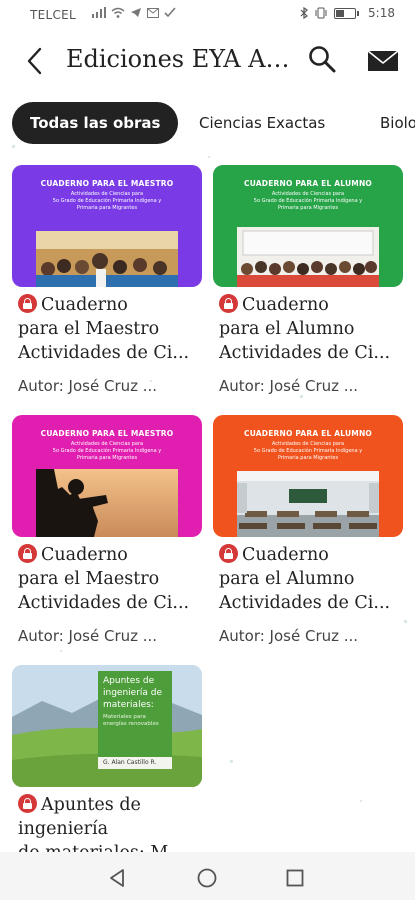 This screenshot has height=900, width=415. What do you see at coordinates (133, 693) in the screenshot?
I see `cover-heading: Apuntes de ingeniería de materiales:` at bounding box center [133, 693].